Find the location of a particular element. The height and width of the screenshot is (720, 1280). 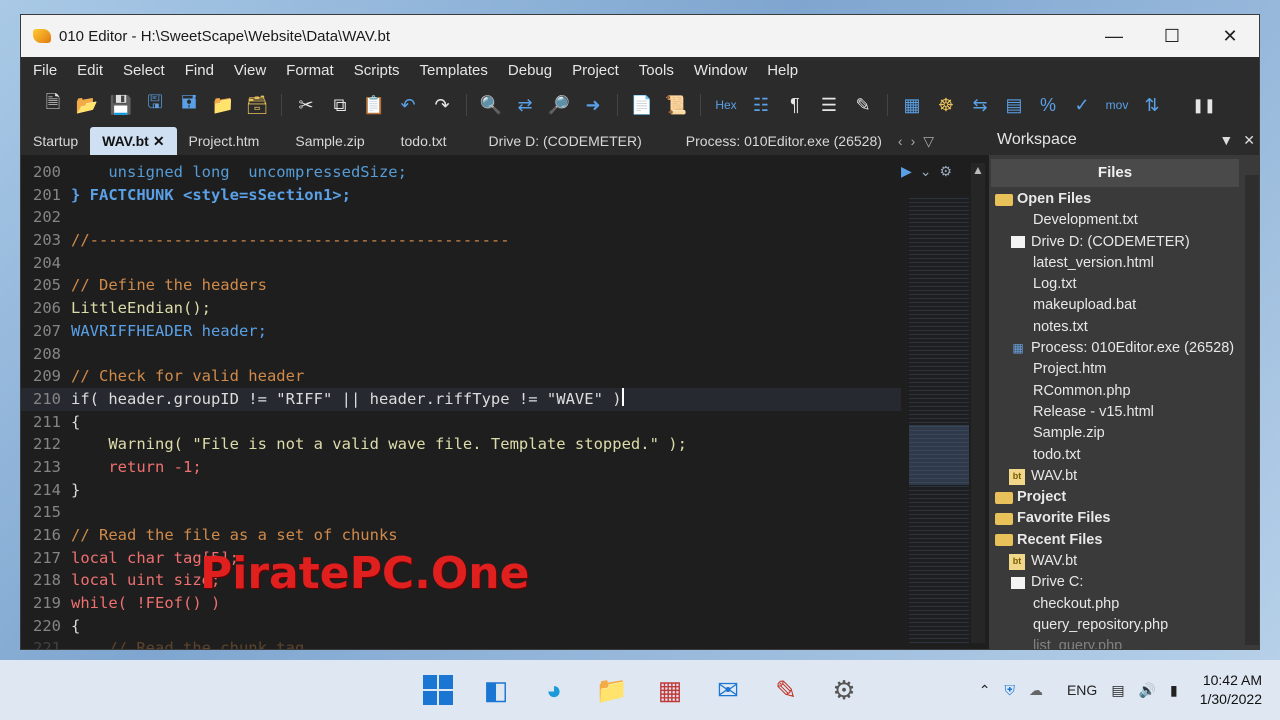

dropdown-icon: ⌄ is located at coordinates (926, 171).